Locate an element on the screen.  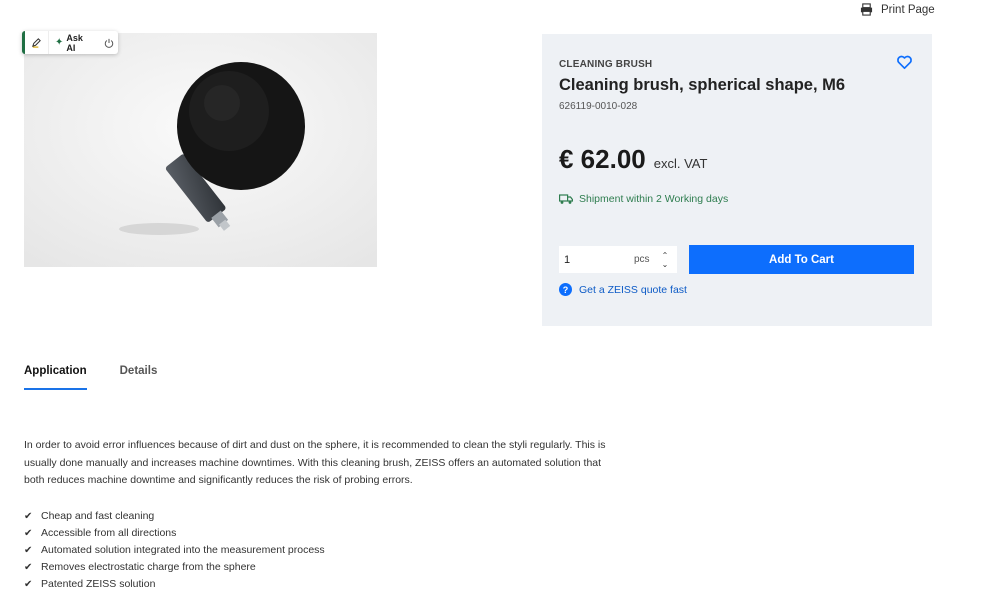
product-category: CLEANING BRUSH is located at coordinates (606, 64).